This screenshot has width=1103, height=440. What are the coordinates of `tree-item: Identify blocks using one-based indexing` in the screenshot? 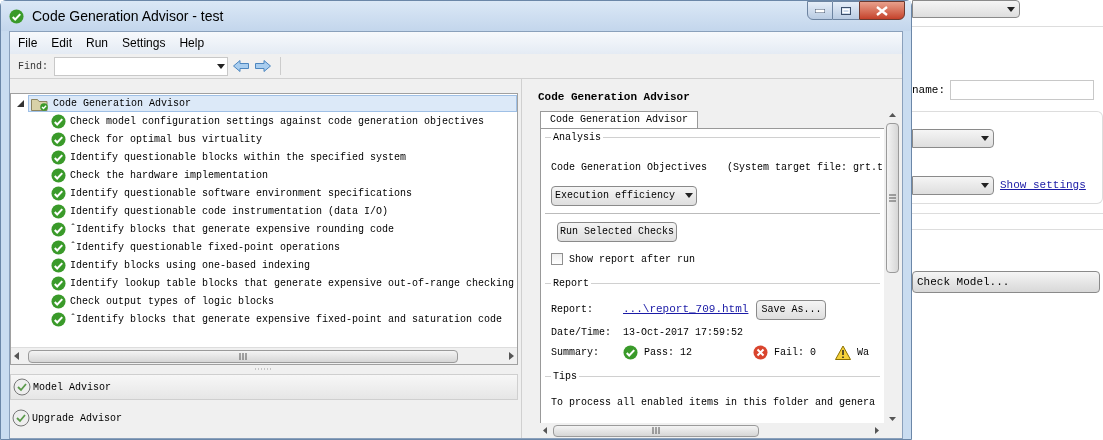 It's located at (190, 265).